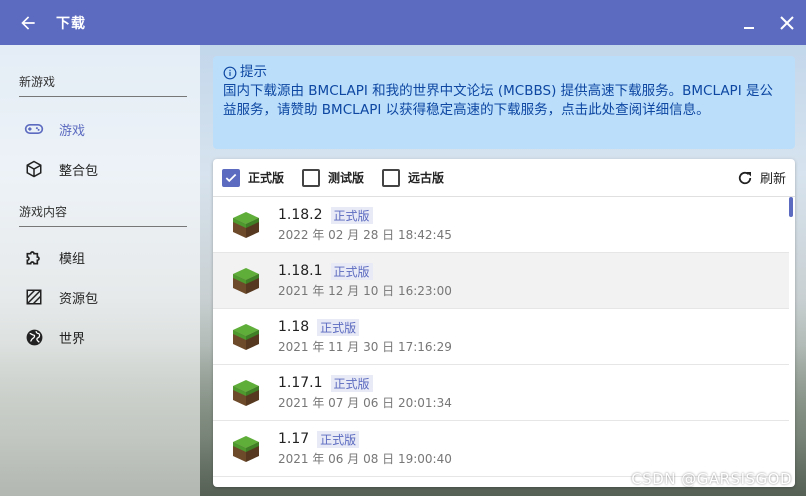 The width and height of the screenshot is (806, 496). I want to click on sidebar-item-game: 游戏, so click(100, 129).